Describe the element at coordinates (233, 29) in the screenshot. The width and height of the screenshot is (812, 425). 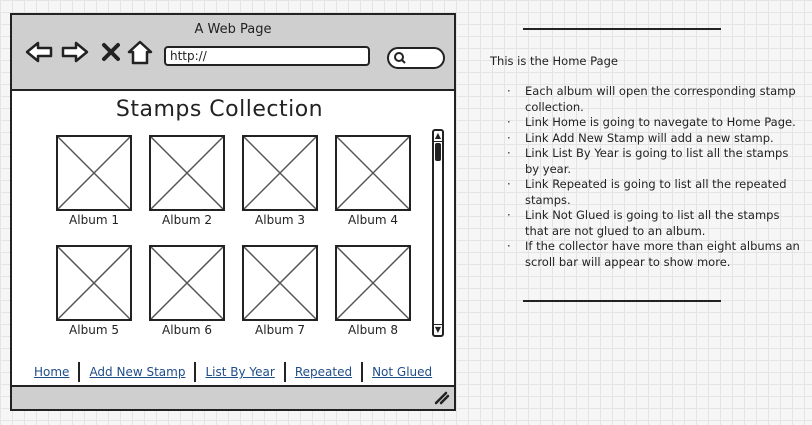
I see `window-title: A Web Page` at that location.